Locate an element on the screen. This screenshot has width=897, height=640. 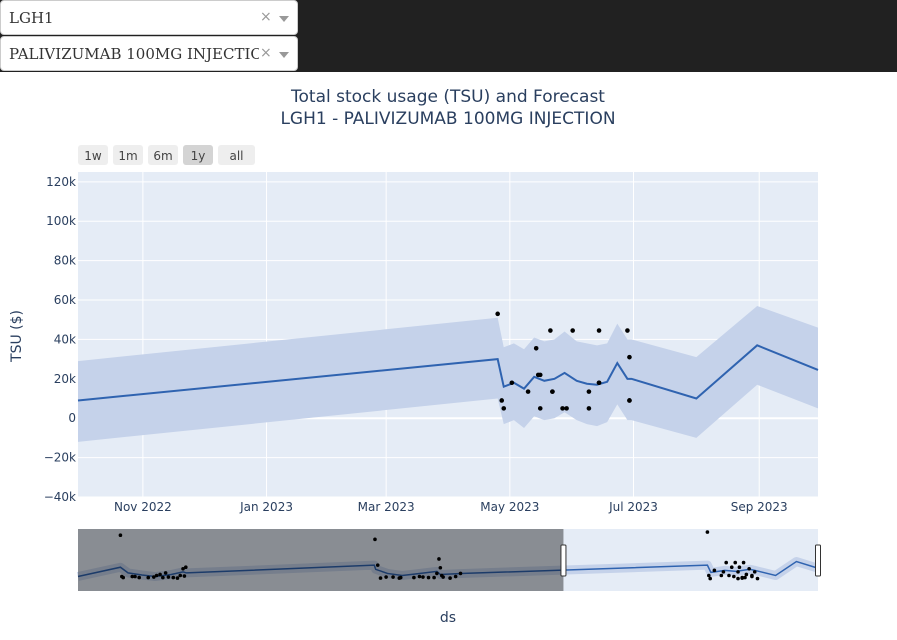
y-tick-label: 80k is located at coordinates (65, 261).